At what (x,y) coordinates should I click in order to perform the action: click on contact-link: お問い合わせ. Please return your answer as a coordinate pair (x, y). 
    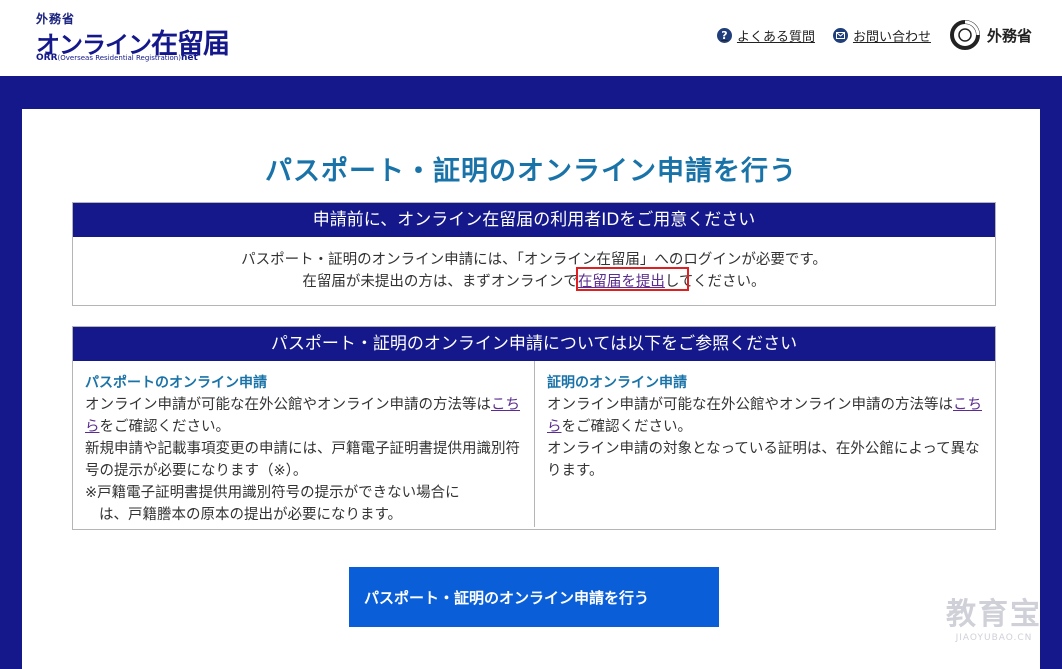
    Looking at the image, I should click on (881, 35).